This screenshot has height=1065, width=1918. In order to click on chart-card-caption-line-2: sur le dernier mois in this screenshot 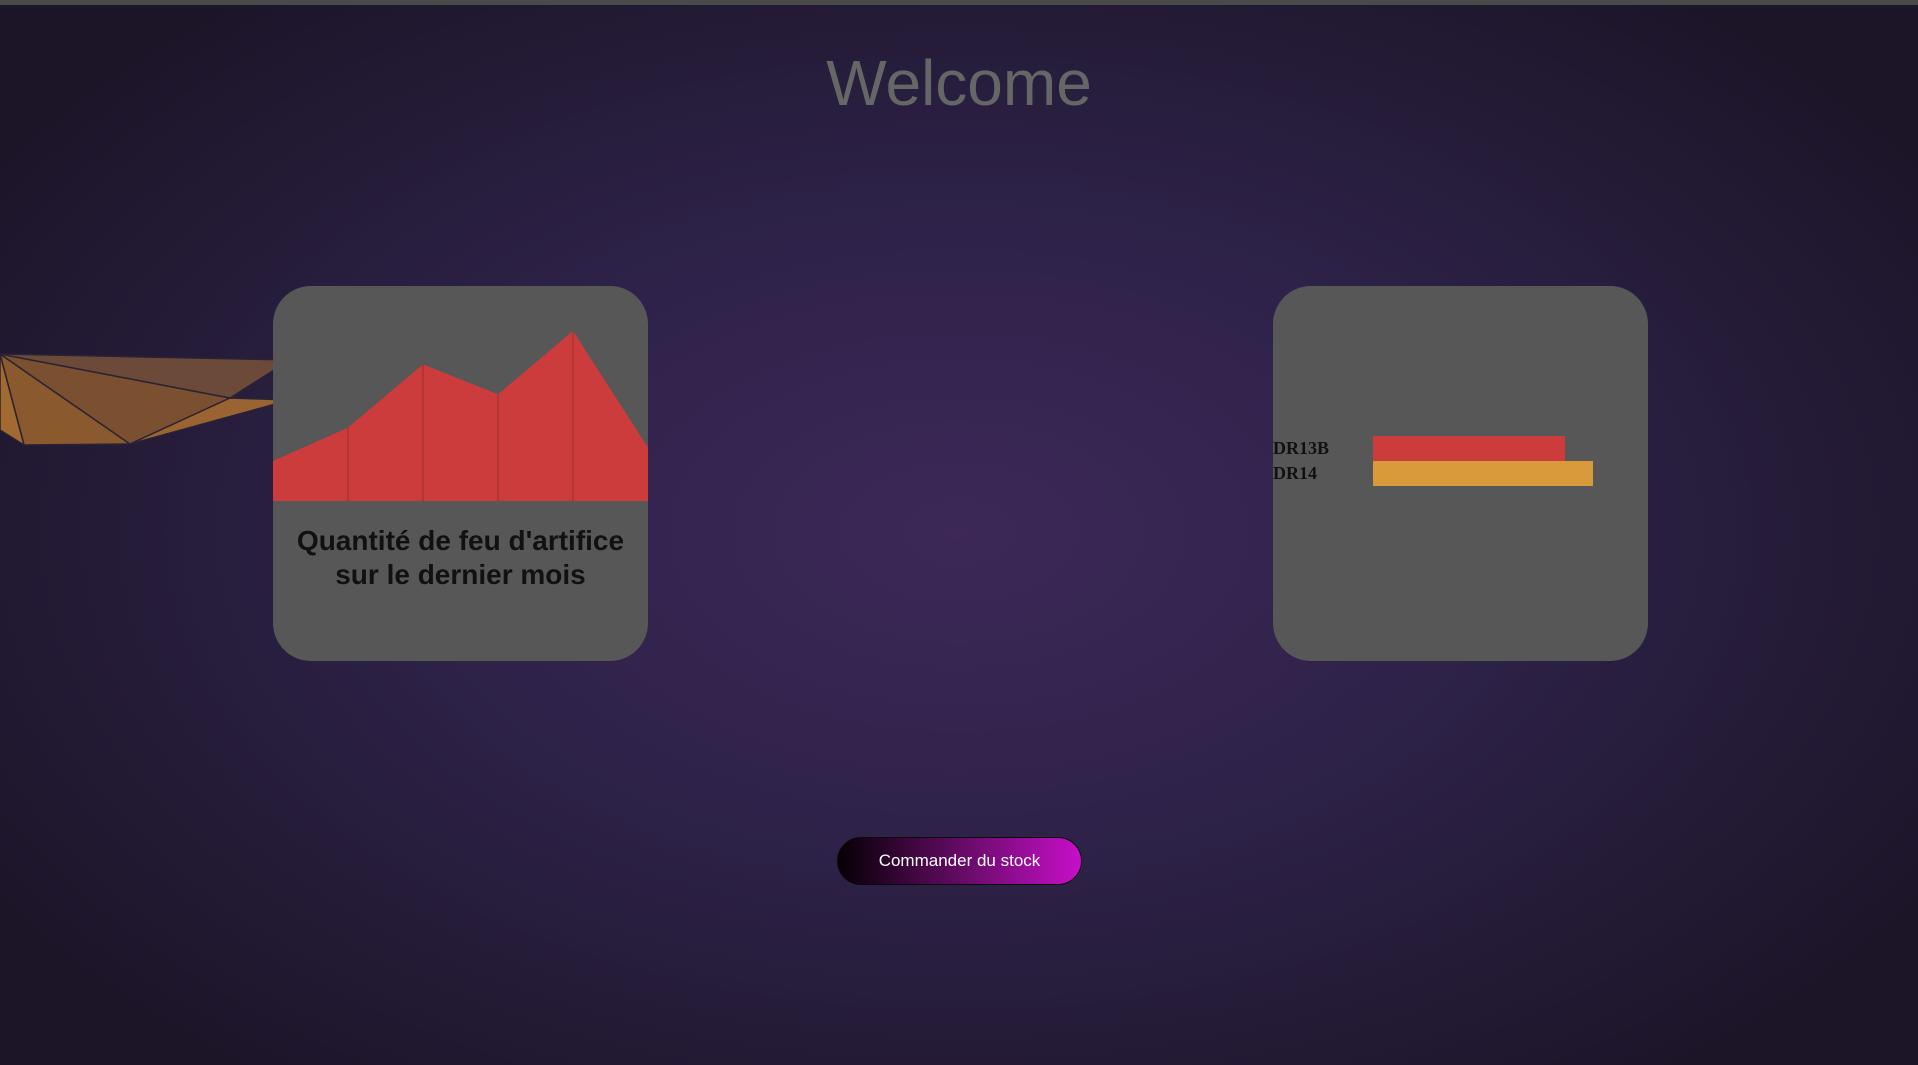, I will do `click(460, 574)`.